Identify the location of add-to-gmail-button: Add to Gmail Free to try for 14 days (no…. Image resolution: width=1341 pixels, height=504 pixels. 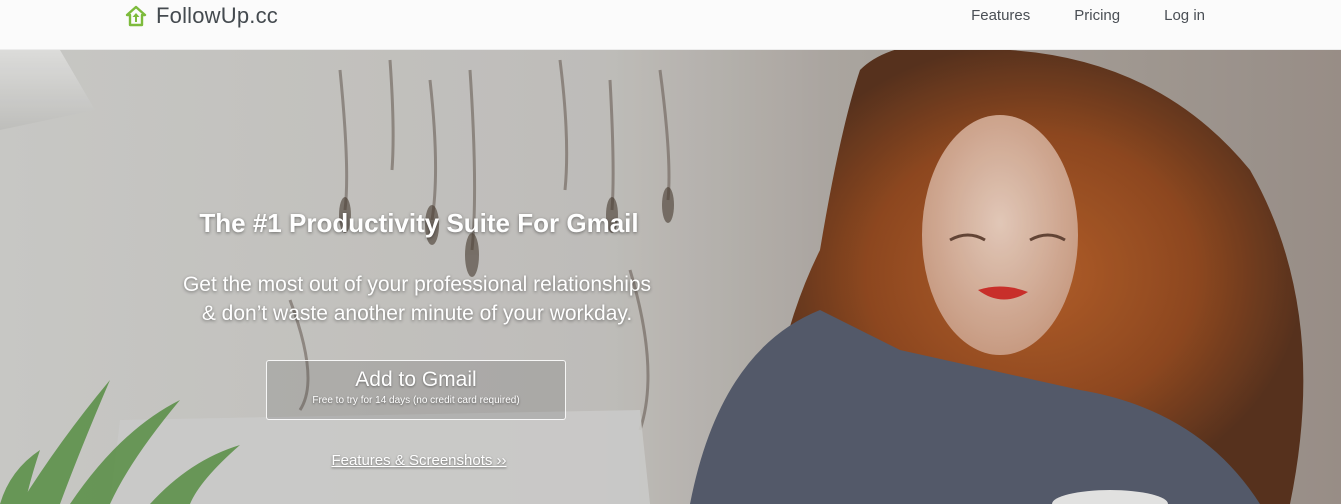
(416, 390).